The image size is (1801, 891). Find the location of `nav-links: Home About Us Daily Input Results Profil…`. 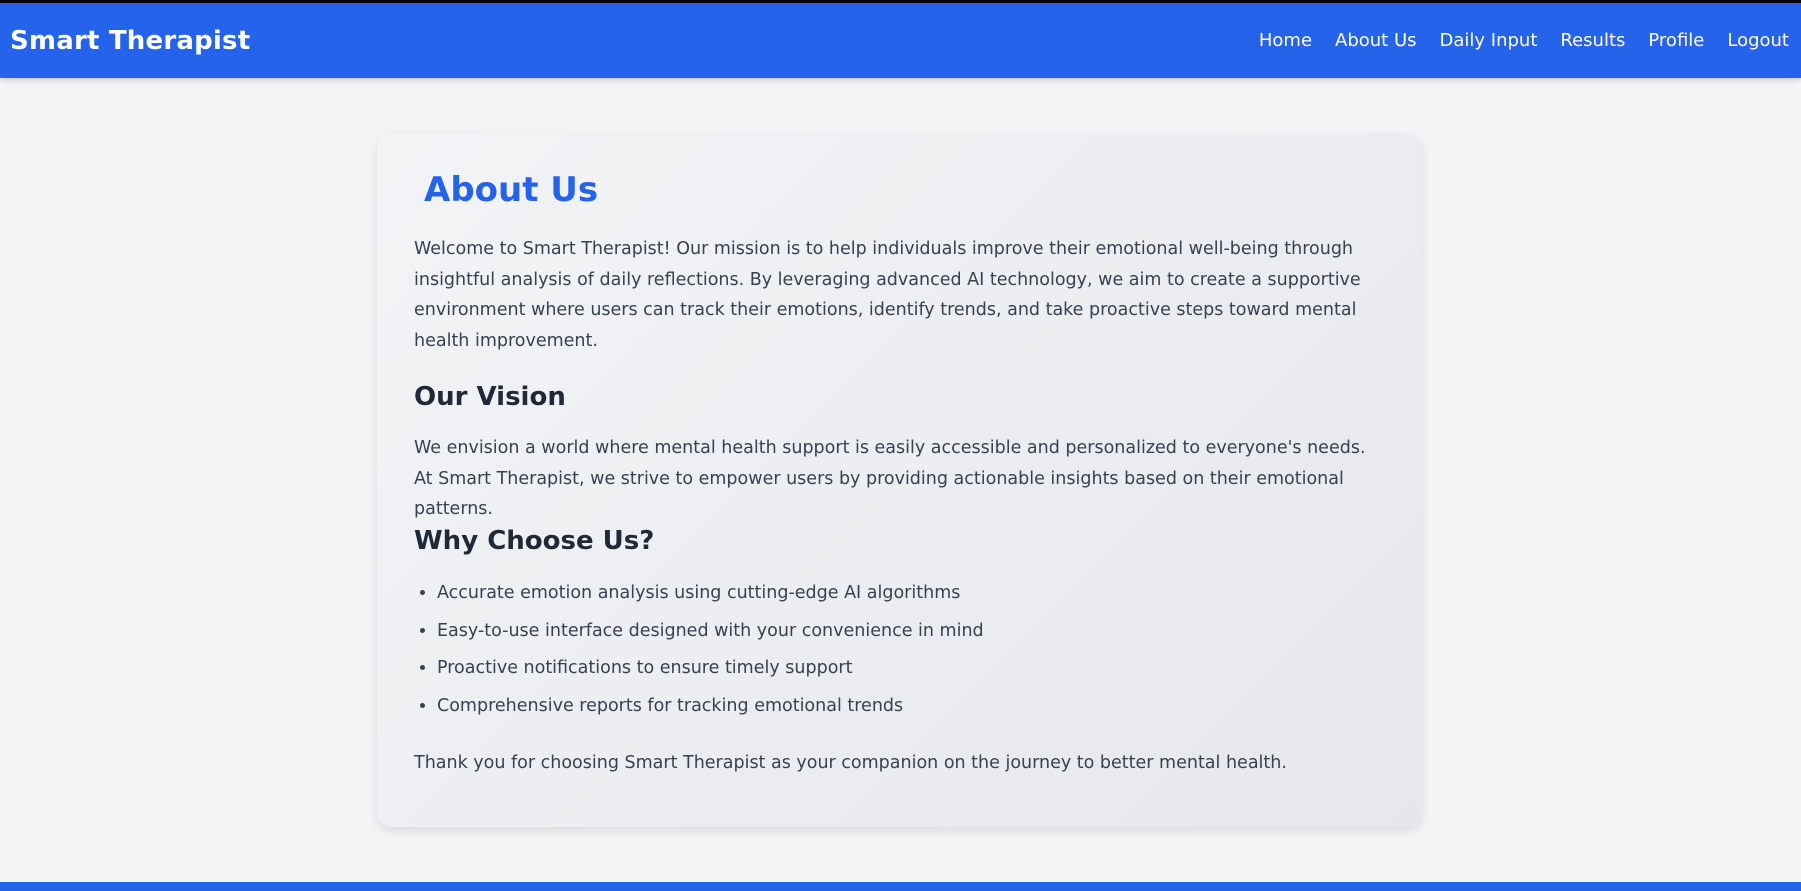

nav-links: Home About Us Daily Input Results Profil… is located at coordinates (1512, 40).